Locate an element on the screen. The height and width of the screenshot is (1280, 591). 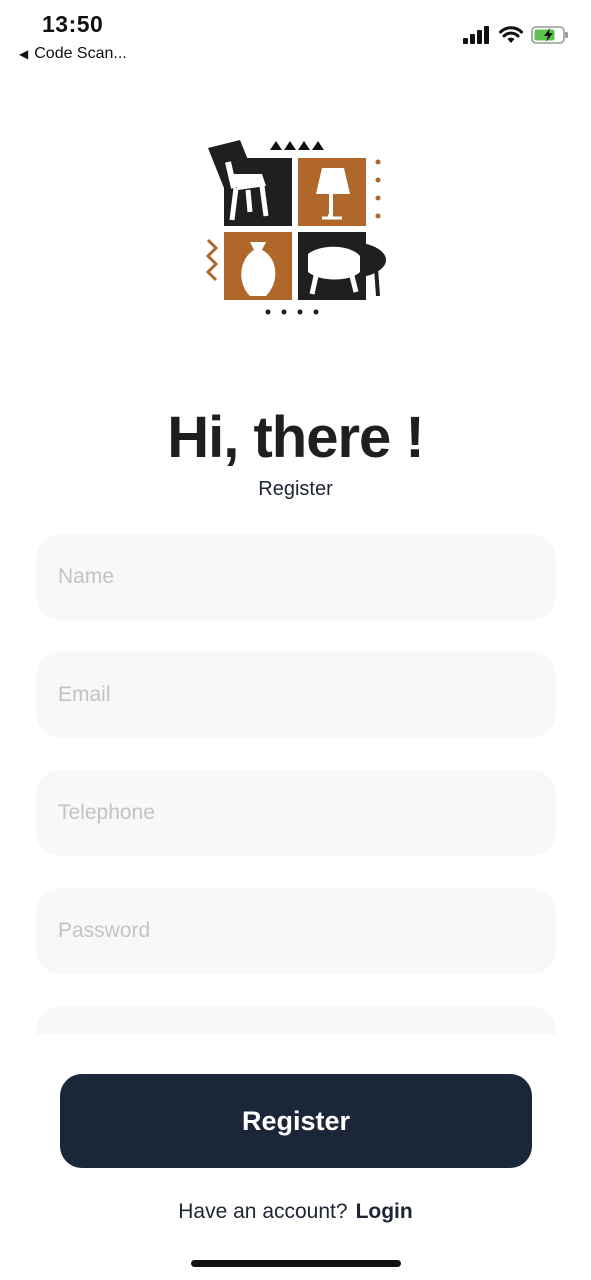
login-link: Login is located at coordinates (384, 1211).